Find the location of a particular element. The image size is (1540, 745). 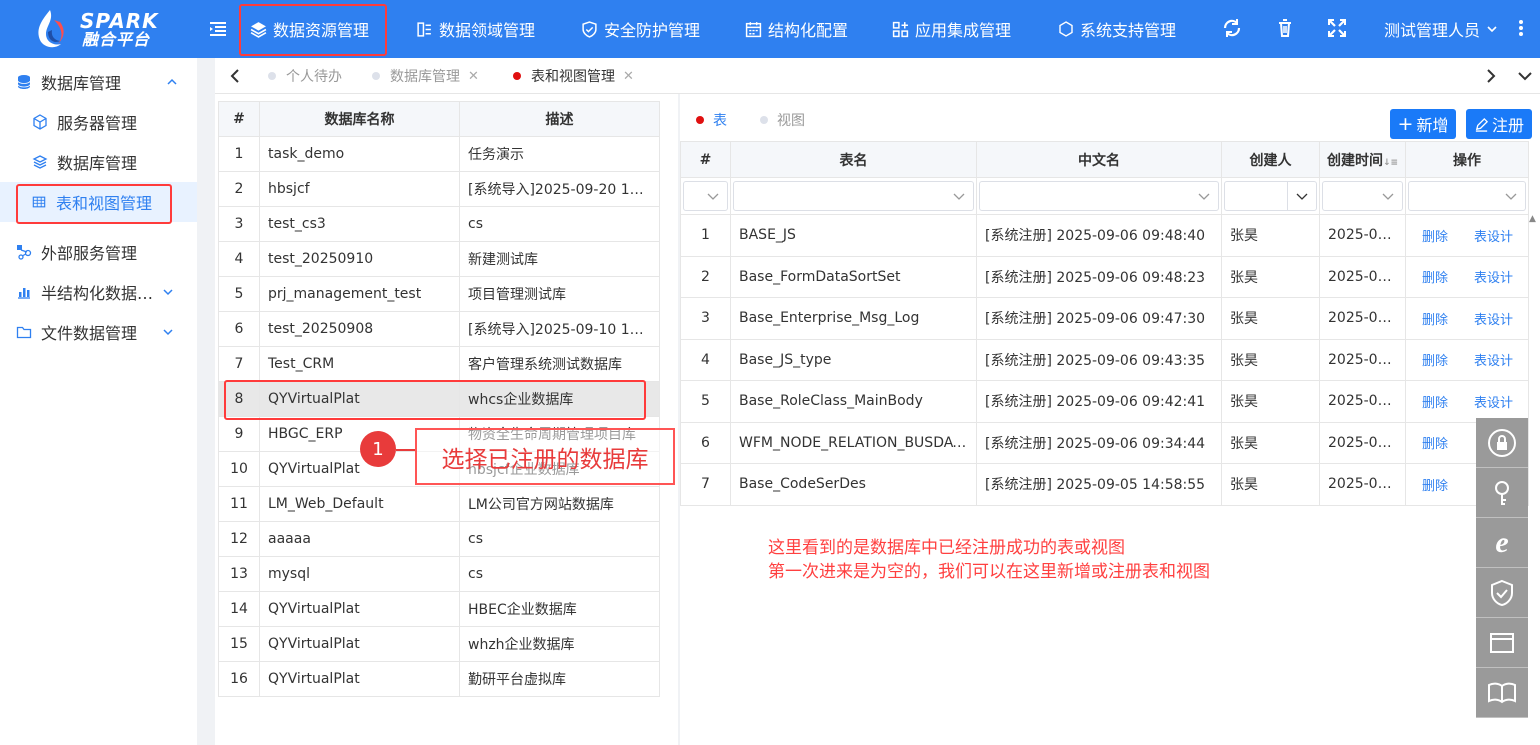

sidebar-item-database: 数据库管理 is located at coordinates (98, 162).